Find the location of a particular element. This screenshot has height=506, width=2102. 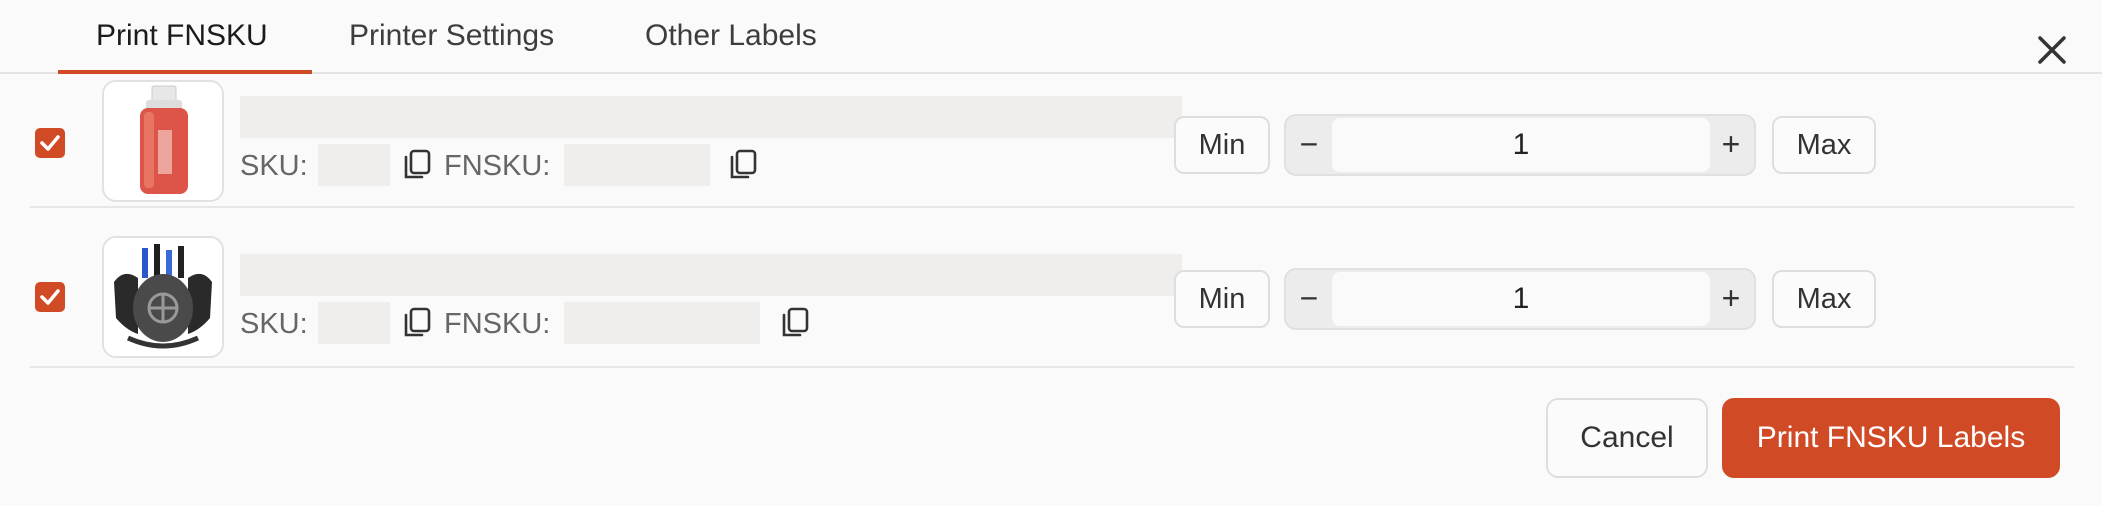

close-icon is located at coordinates (2052, 50).